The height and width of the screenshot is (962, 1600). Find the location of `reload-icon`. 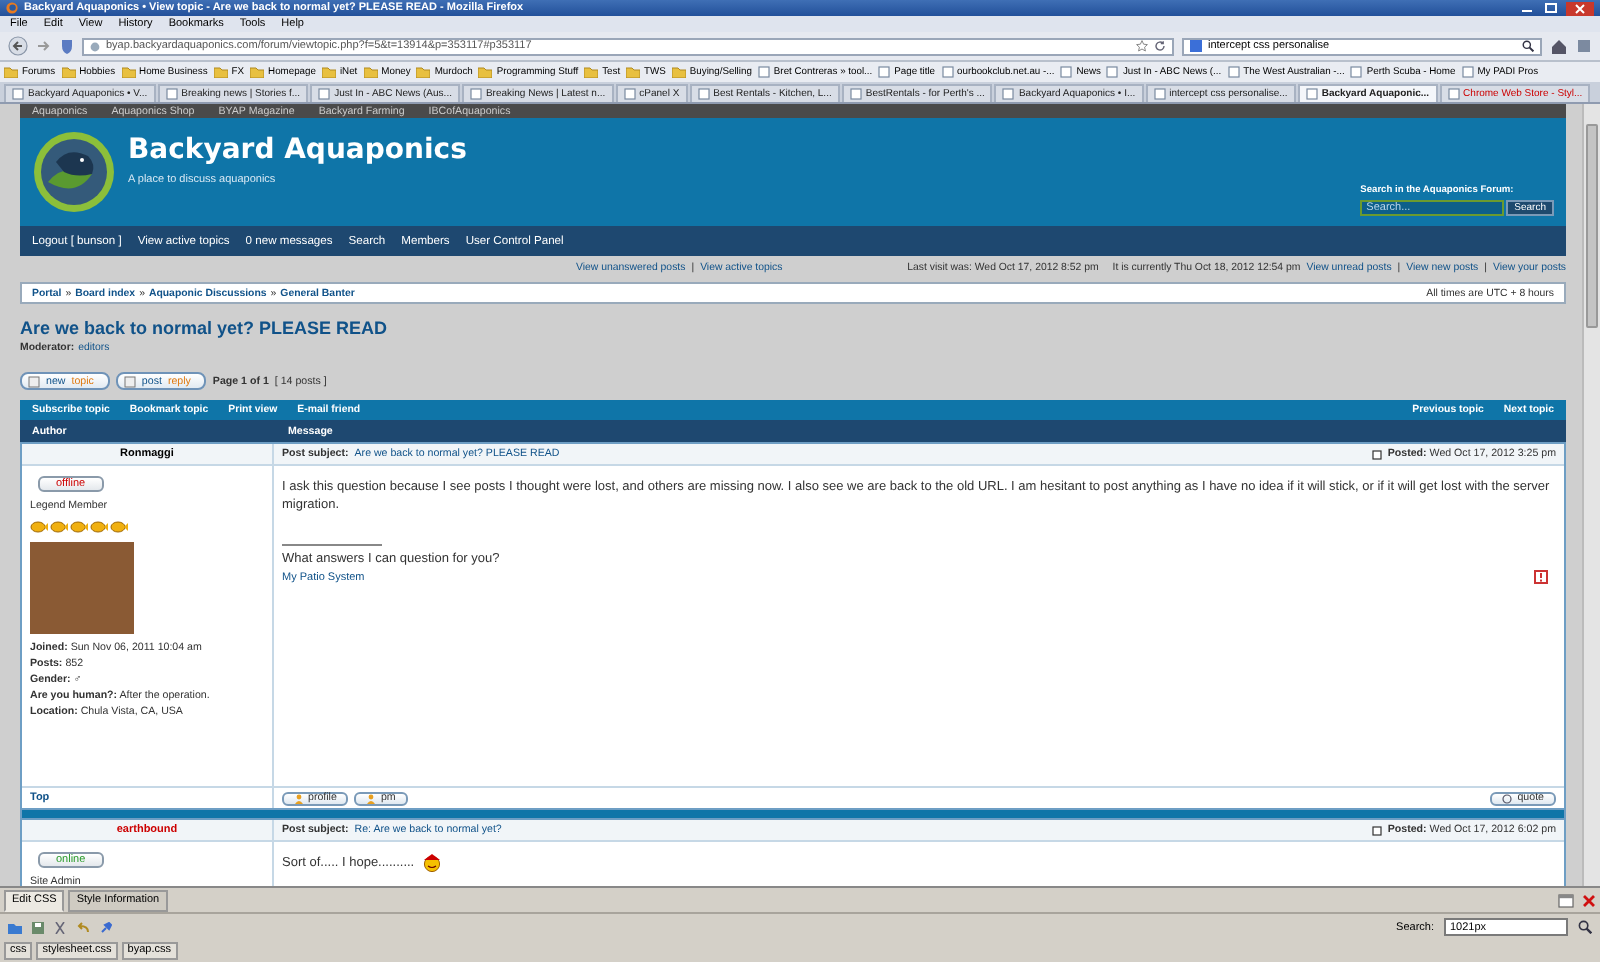

reload-icon is located at coordinates (1160, 46).